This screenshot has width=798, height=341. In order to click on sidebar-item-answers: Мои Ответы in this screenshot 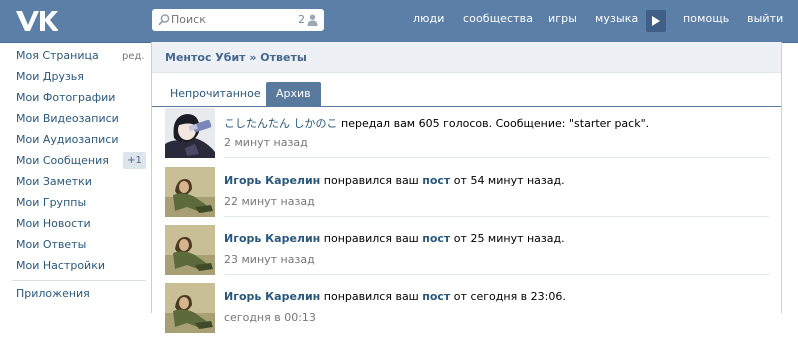, I will do `click(51, 245)`.